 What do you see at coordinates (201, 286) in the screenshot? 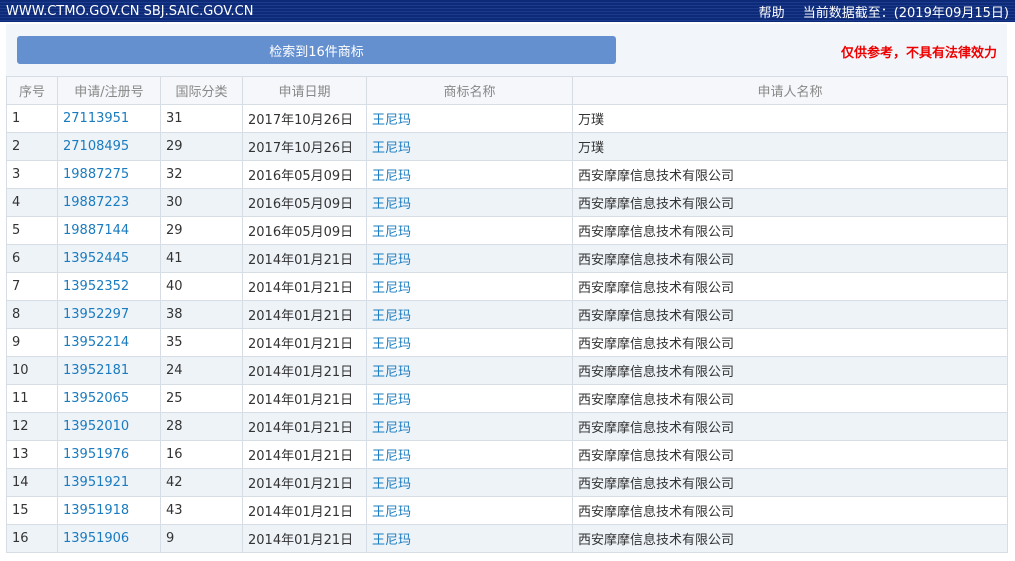
I see `col-class-cell: 40` at bounding box center [201, 286].